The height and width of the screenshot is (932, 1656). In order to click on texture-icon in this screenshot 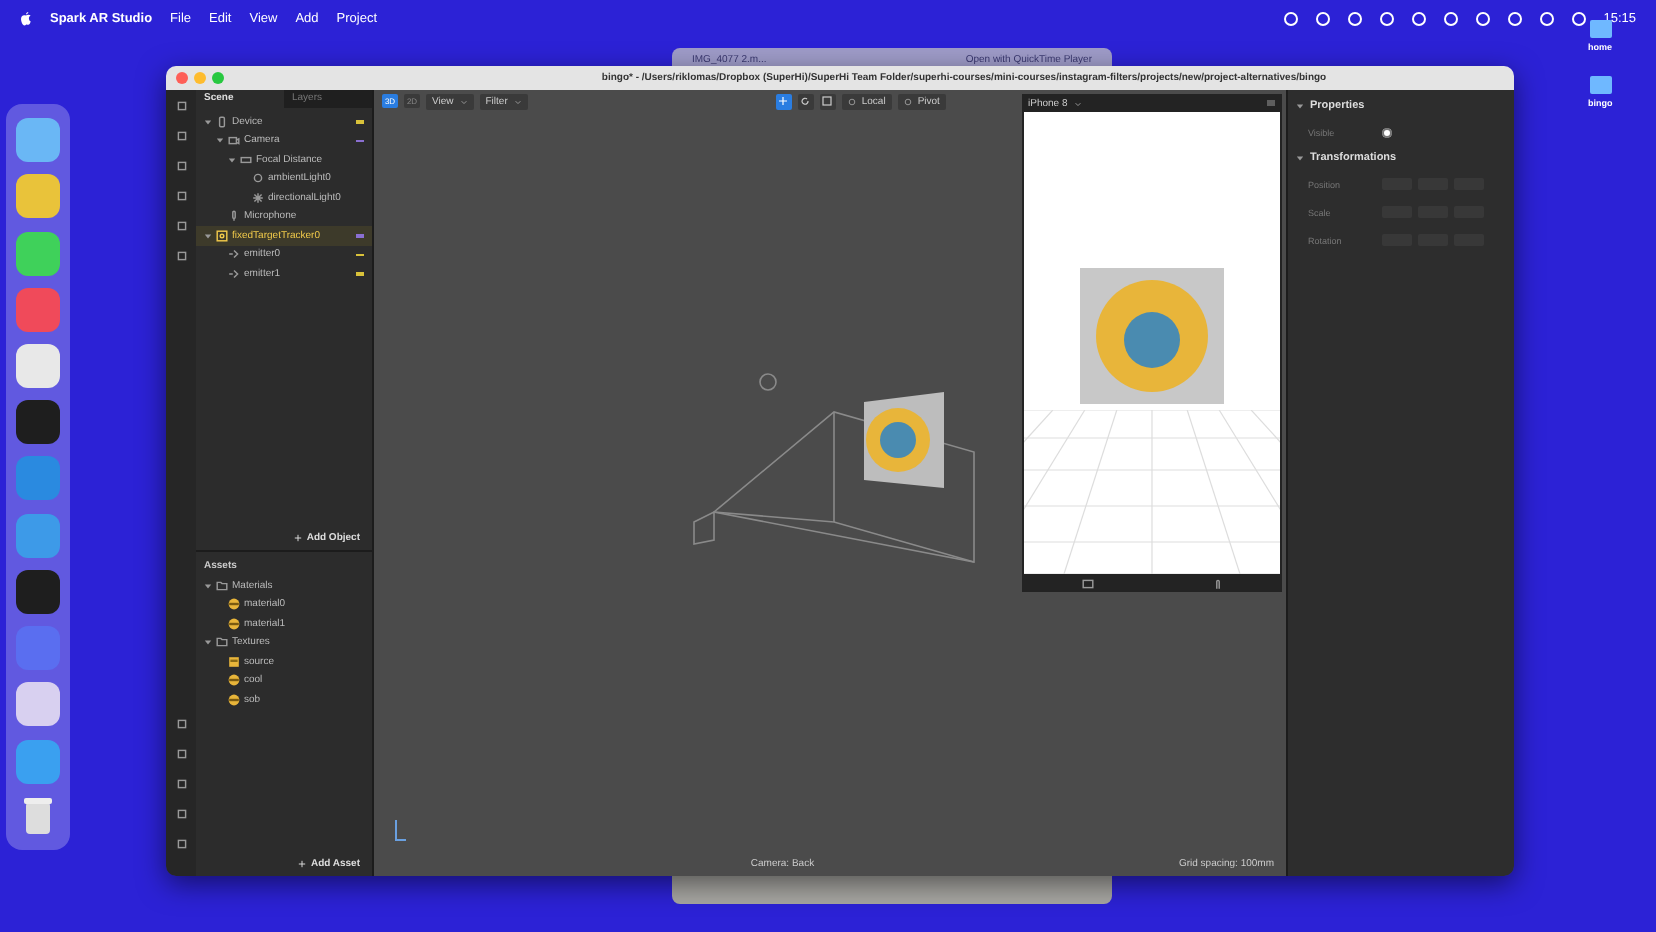, I will do `click(234, 661)`.